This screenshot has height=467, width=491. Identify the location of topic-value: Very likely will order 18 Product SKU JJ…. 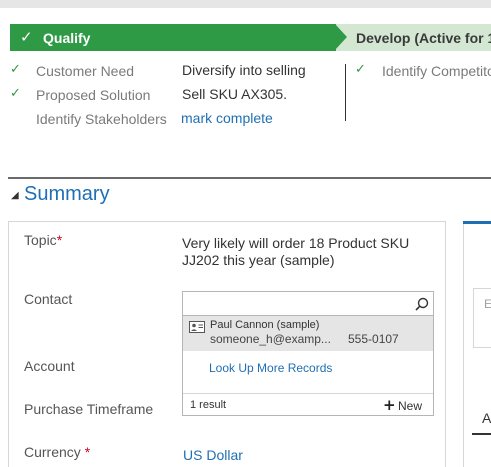
(302, 252).